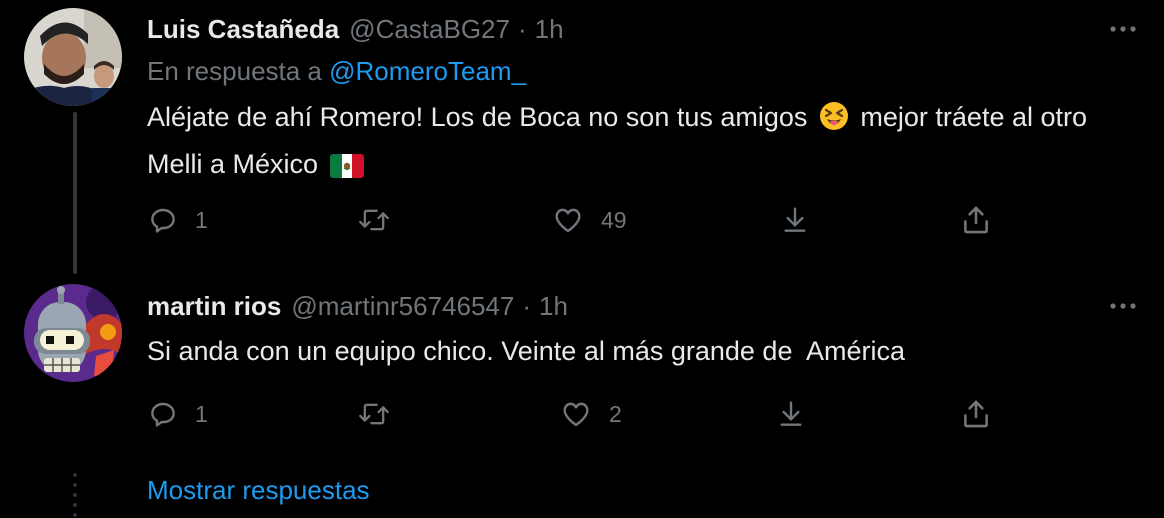 The image size is (1164, 518). What do you see at coordinates (238, 71) in the screenshot?
I see `reply-prefix: En respuesta a` at bounding box center [238, 71].